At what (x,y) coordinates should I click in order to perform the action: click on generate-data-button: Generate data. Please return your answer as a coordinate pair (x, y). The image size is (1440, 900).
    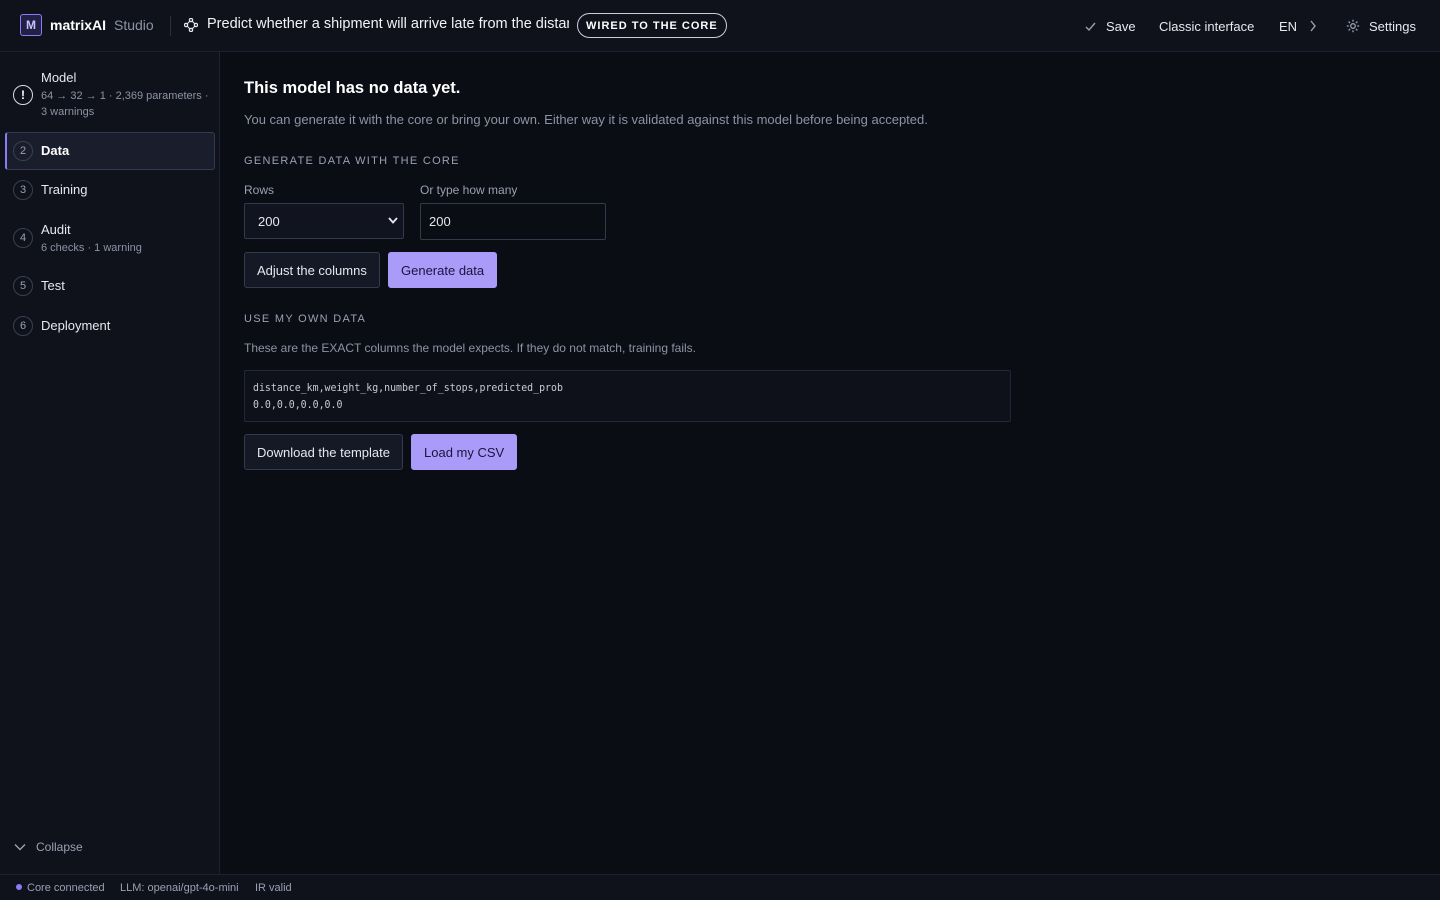
    Looking at the image, I should click on (443, 270).